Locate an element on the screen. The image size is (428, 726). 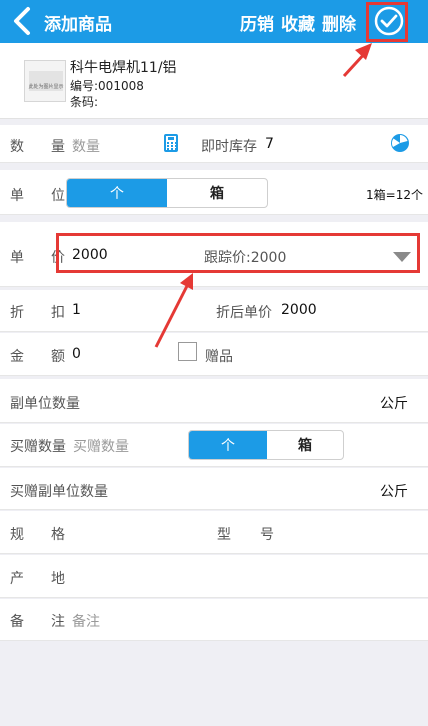
confirm-highlight-box is located at coordinates (387, 22).